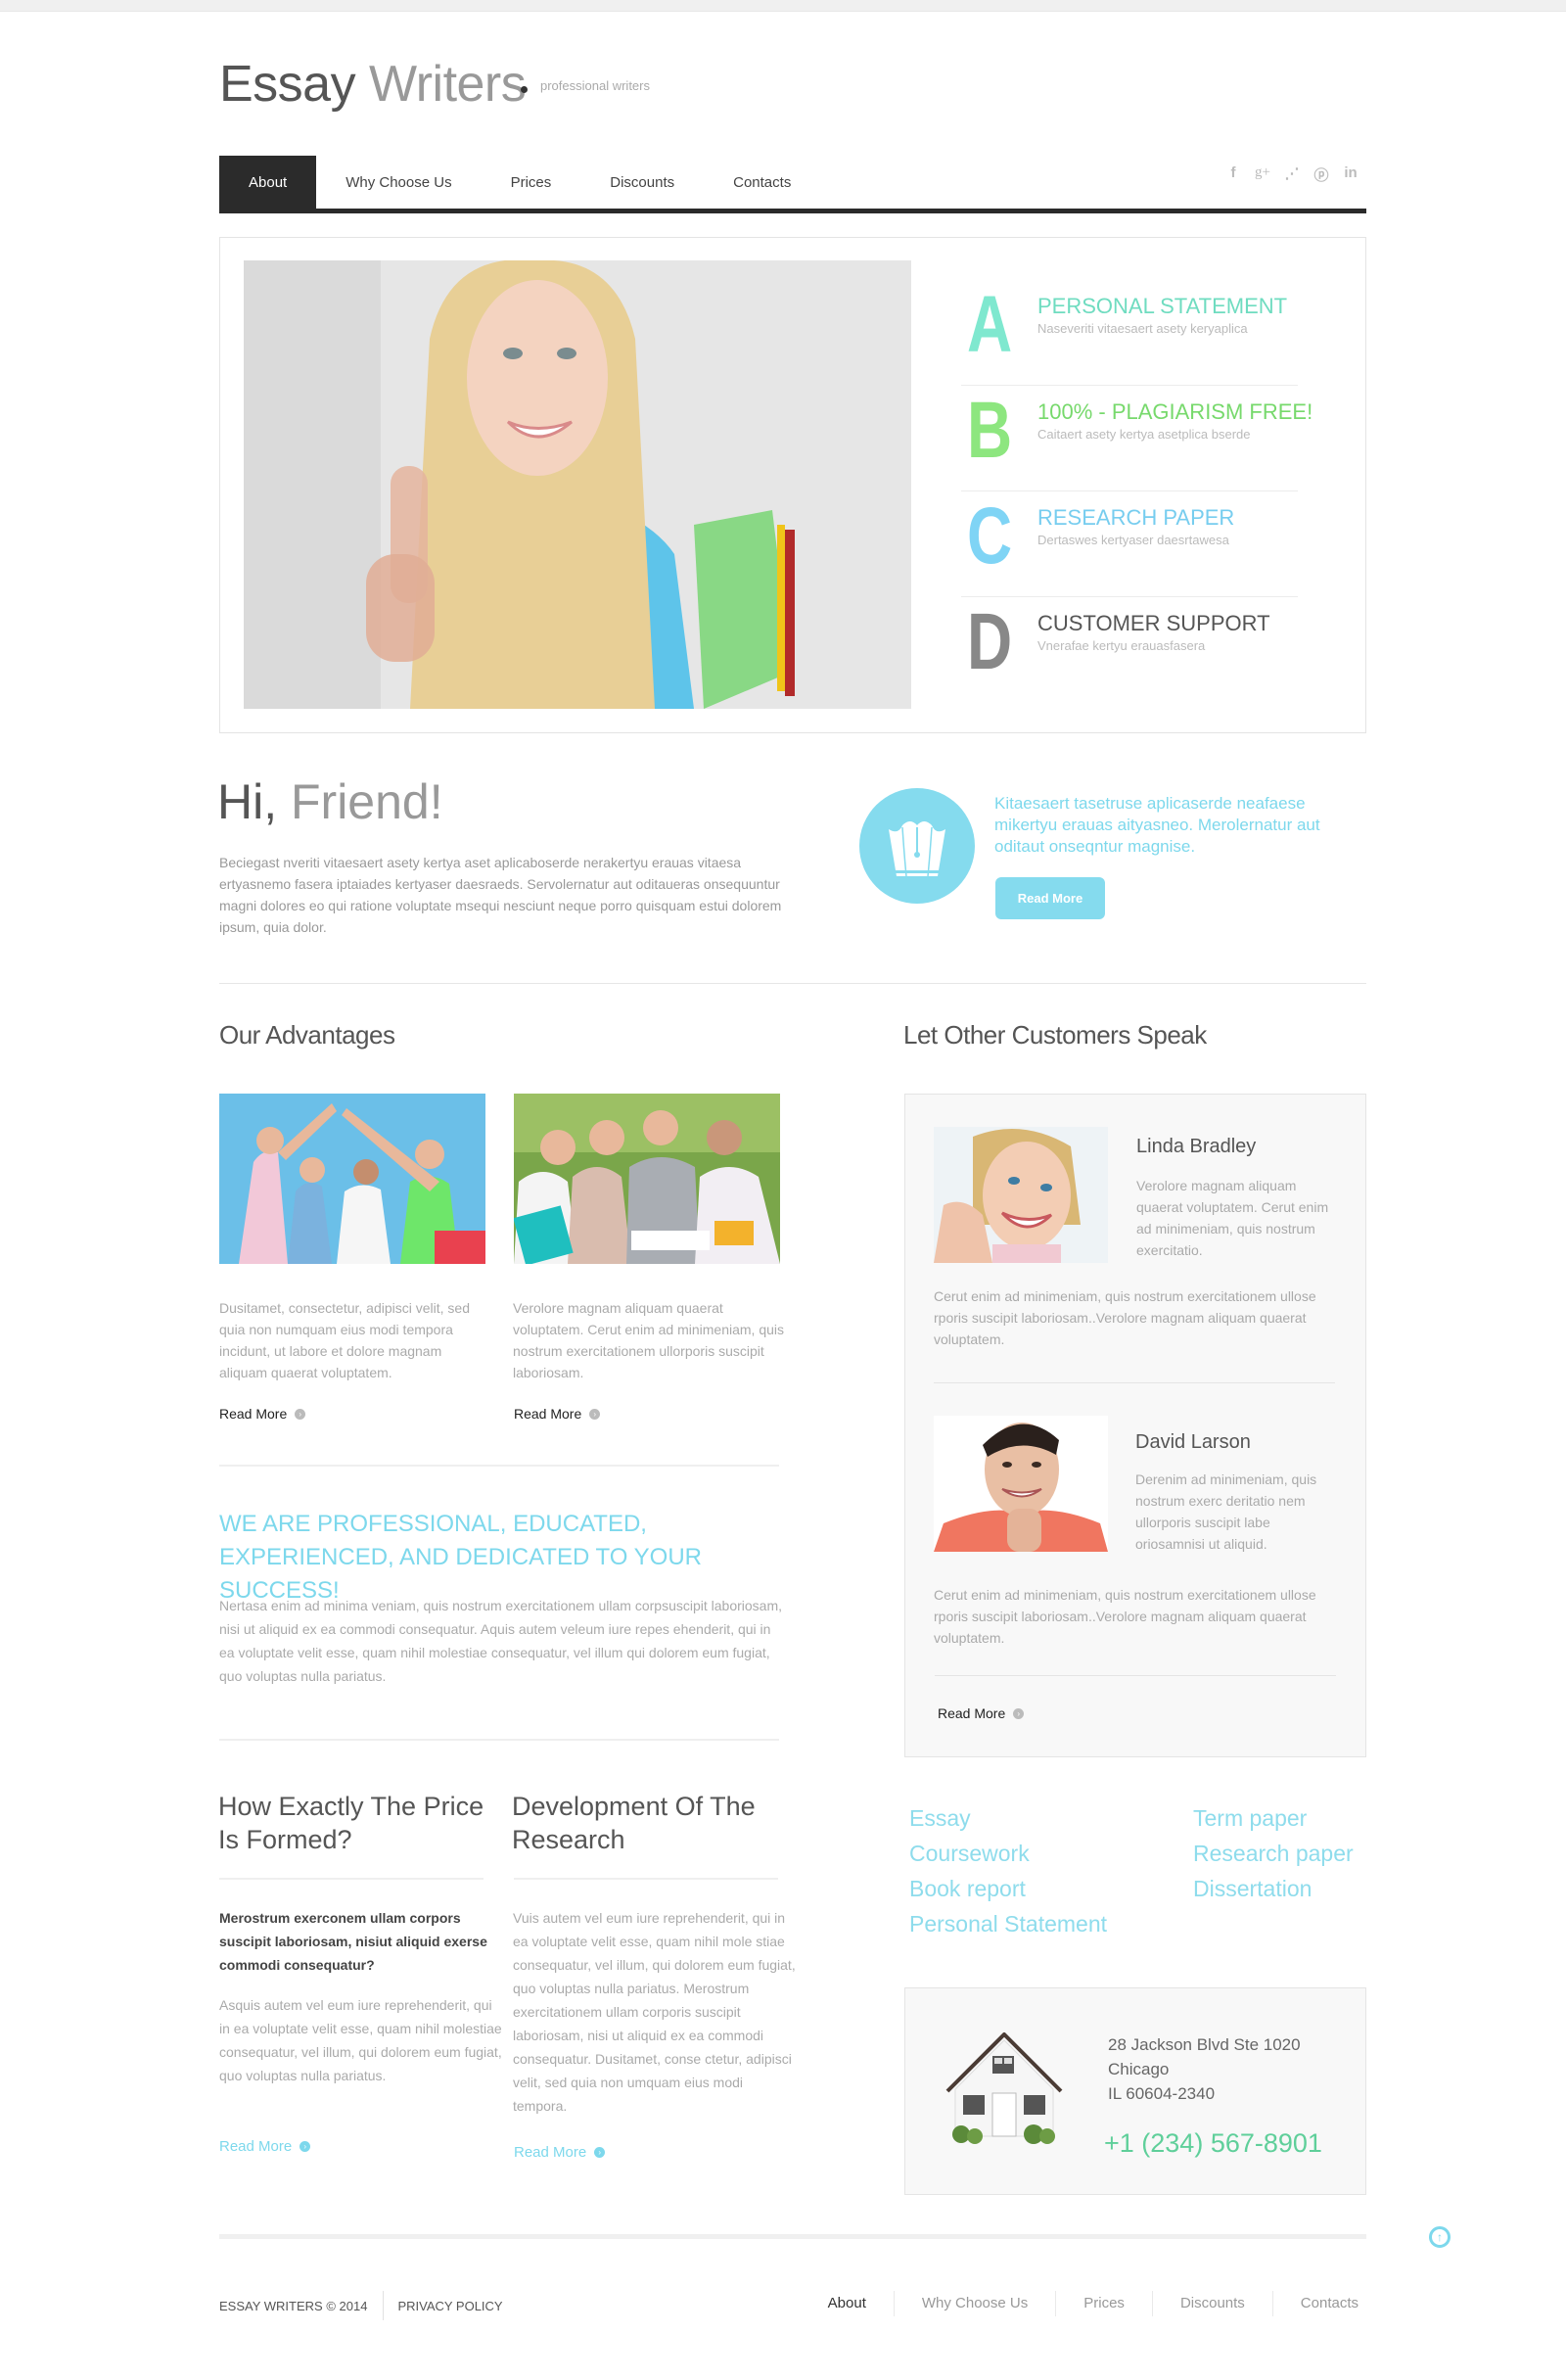 This screenshot has height=2380, width=1566. I want to click on logo-text-dark: Essay, so click(288, 84).